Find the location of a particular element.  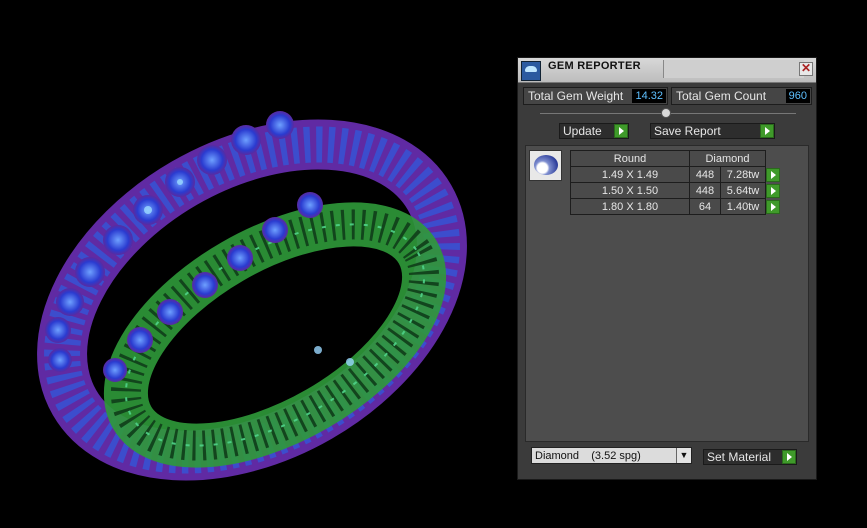

table-row: 1.80 X 1.80 64 1.40tw is located at coordinates (675, 206).